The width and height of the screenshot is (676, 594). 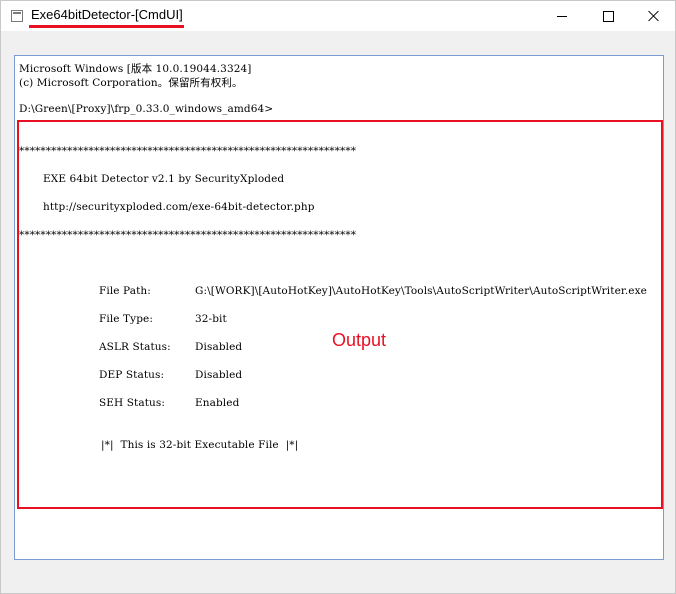 I want to click on minimize-button, so click(x=562, y=16).